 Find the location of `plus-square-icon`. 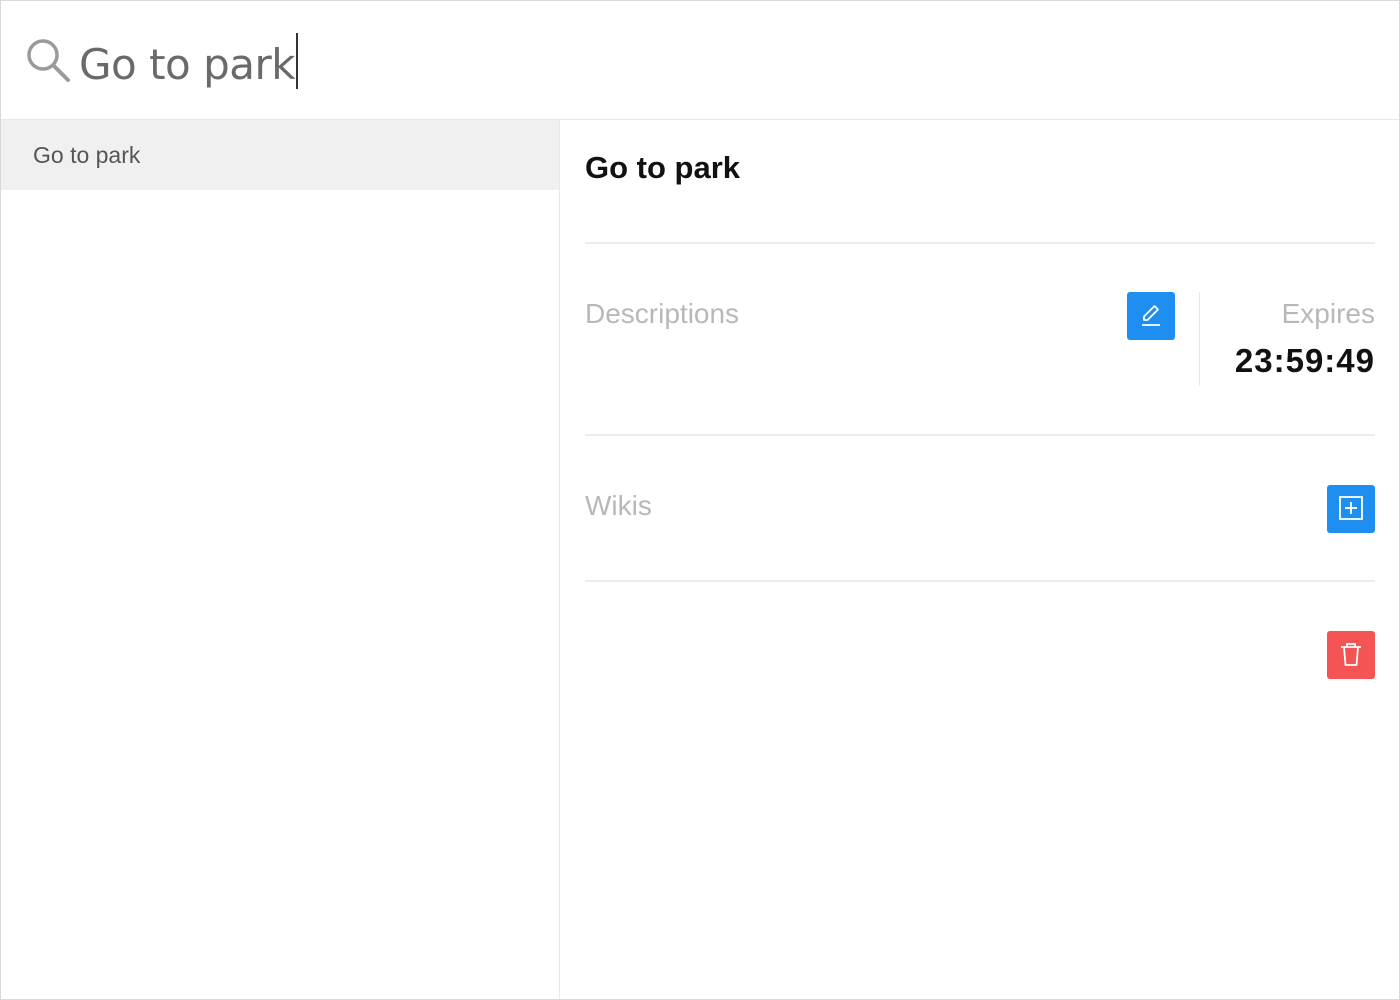

plus-square-icon is located at coordinates (1351, 509).